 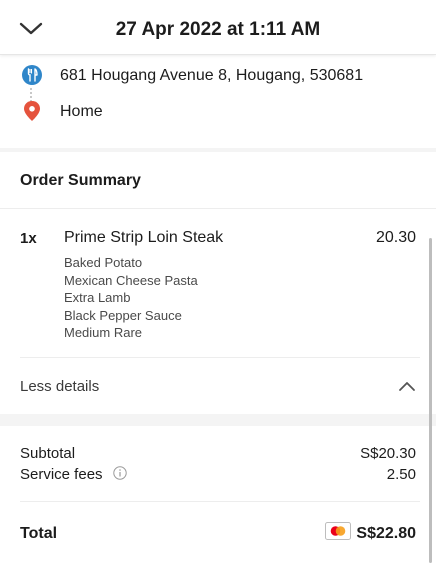 What do you see at coordinates (218, 112) in the screenshot?
I see `dropoff-location: Home` at bounding box center [218, 112].